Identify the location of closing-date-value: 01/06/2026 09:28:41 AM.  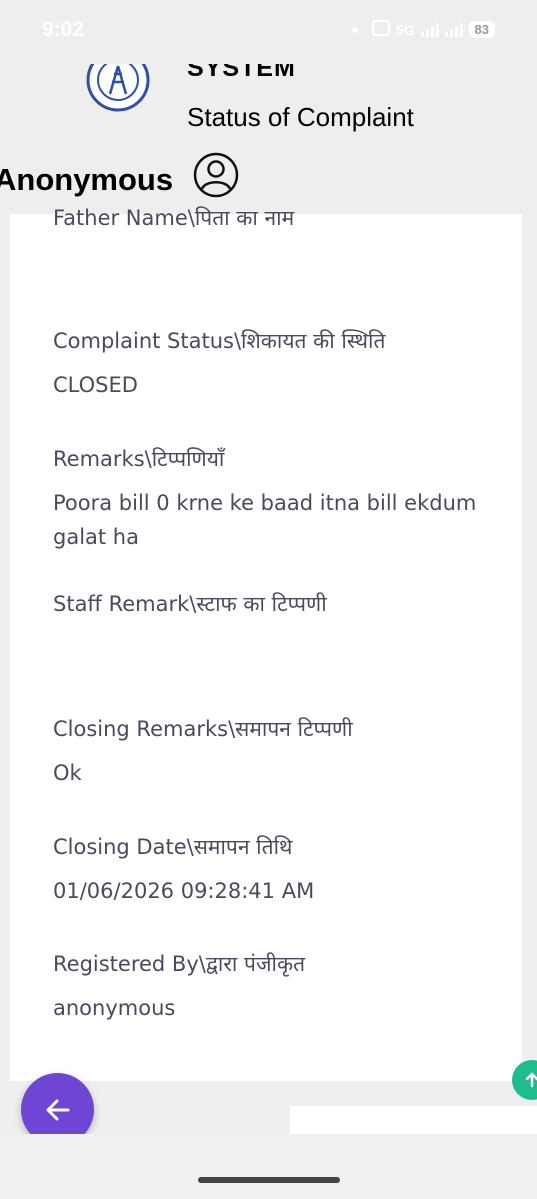
(184, 891).